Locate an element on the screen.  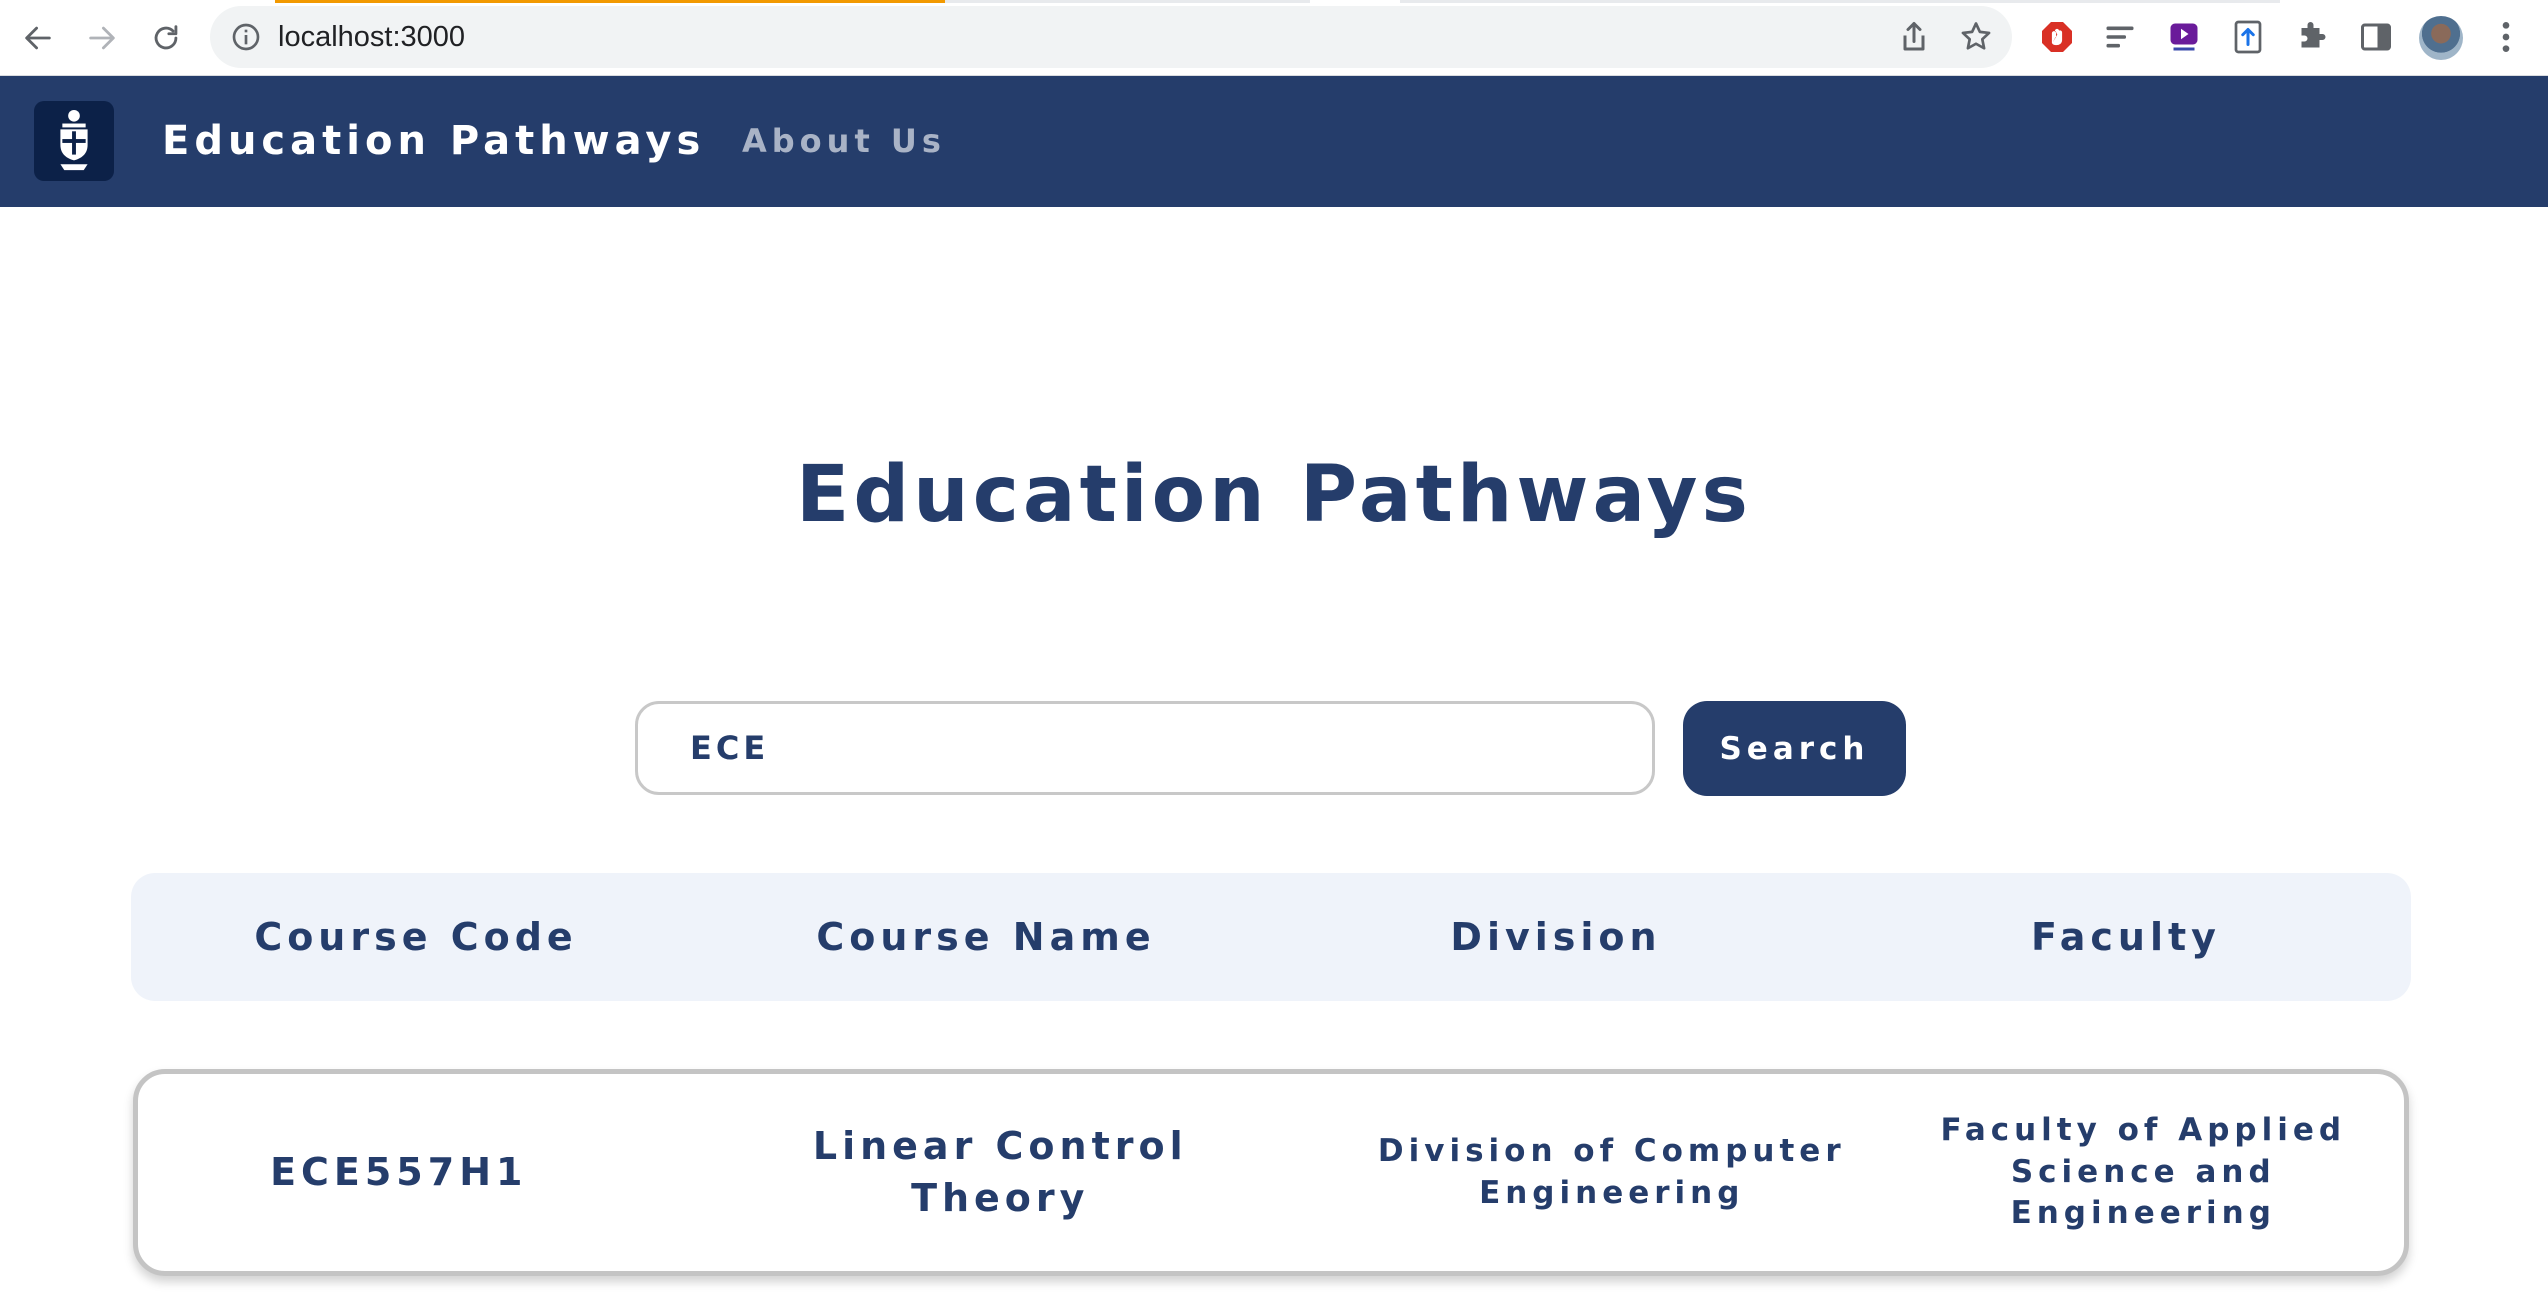
forward-button is located at coordinates (102, 38).